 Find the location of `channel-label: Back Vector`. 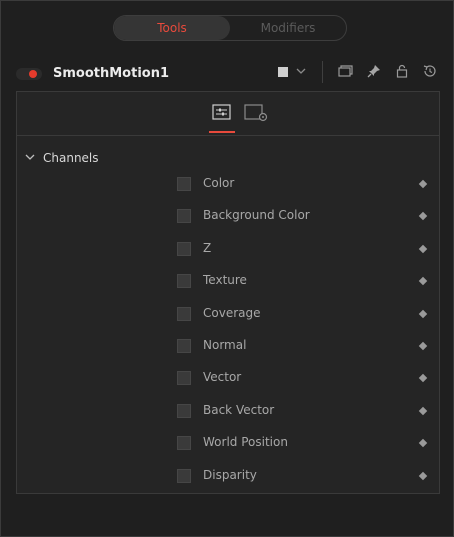

channel-label: Back Vector is located at coordinates (239, 409).